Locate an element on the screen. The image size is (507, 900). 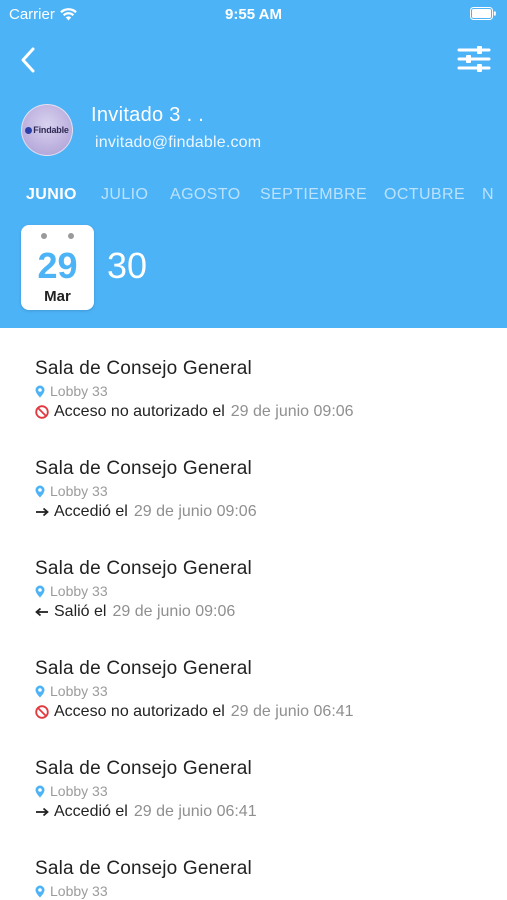
selected-date-card: 29 Mar is located at coordinates (57, 267).